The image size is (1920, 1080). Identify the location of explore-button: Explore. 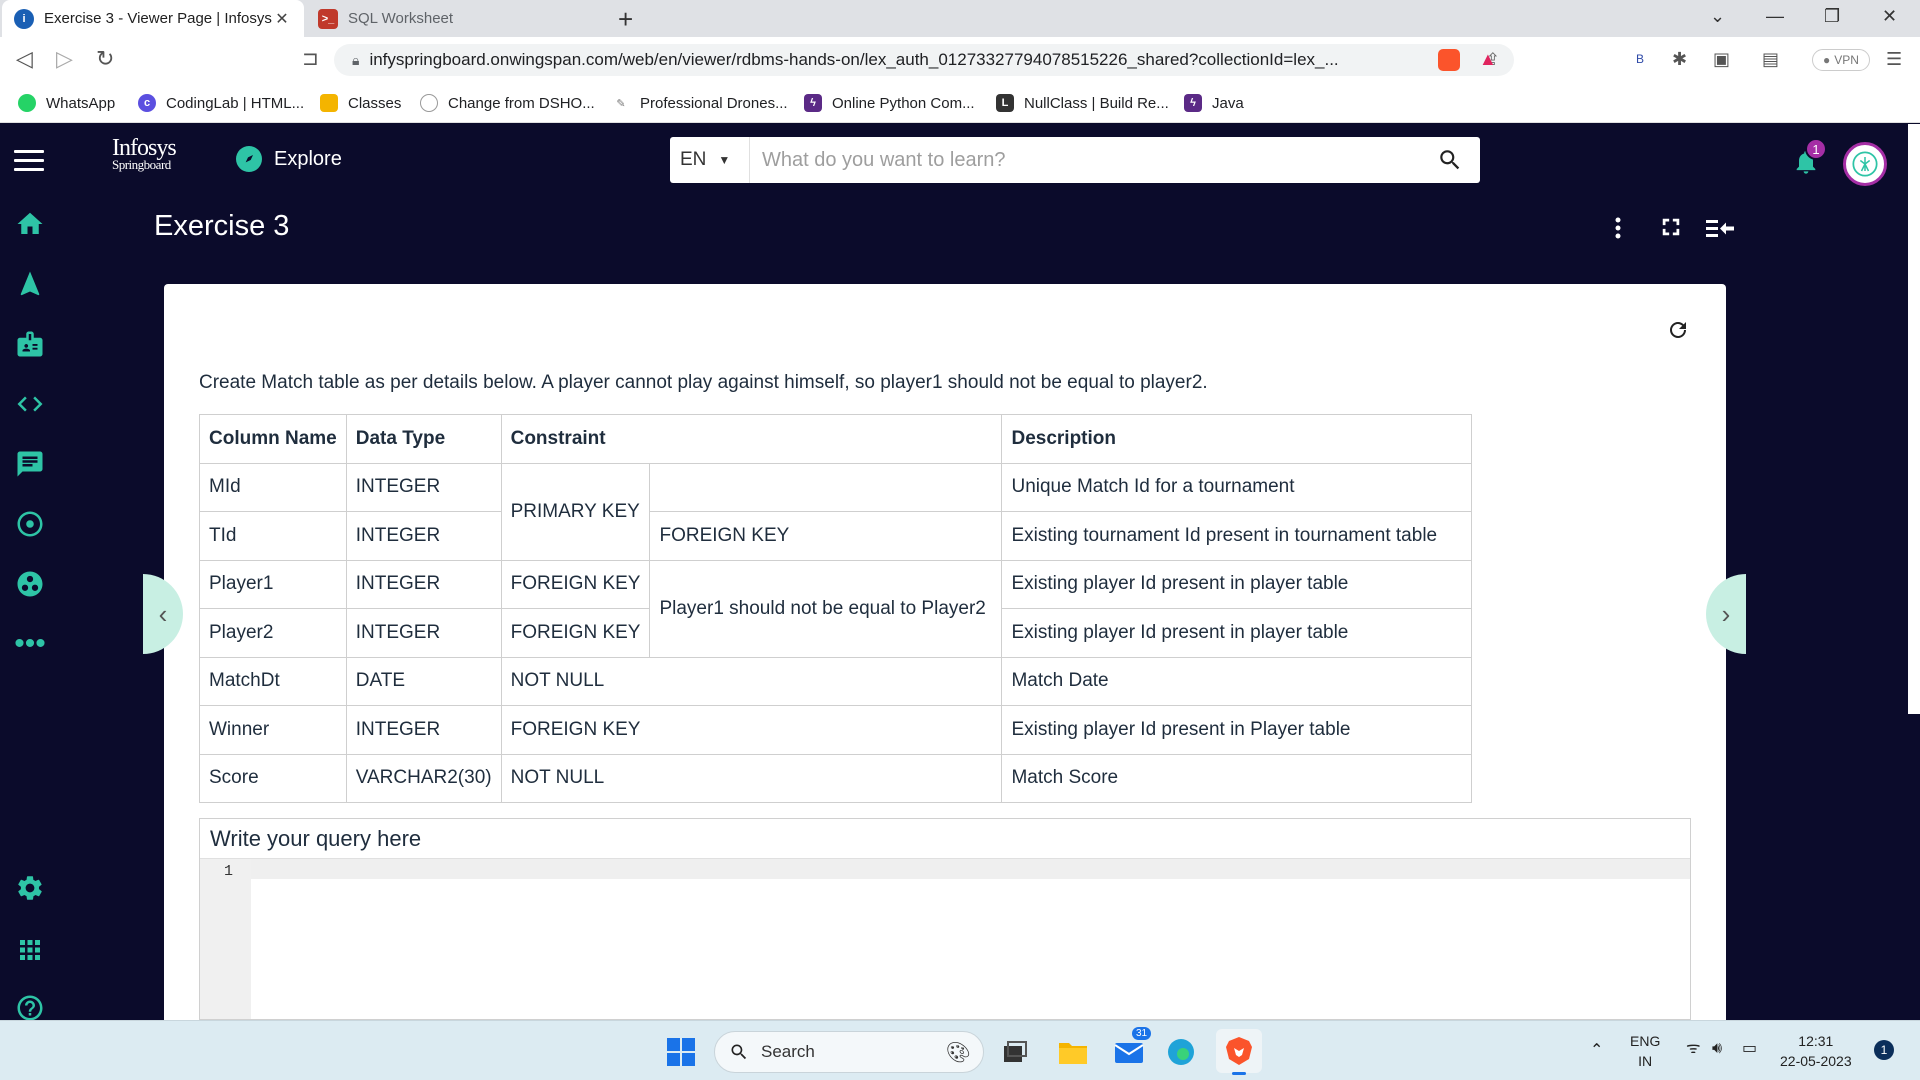
(289, 159).